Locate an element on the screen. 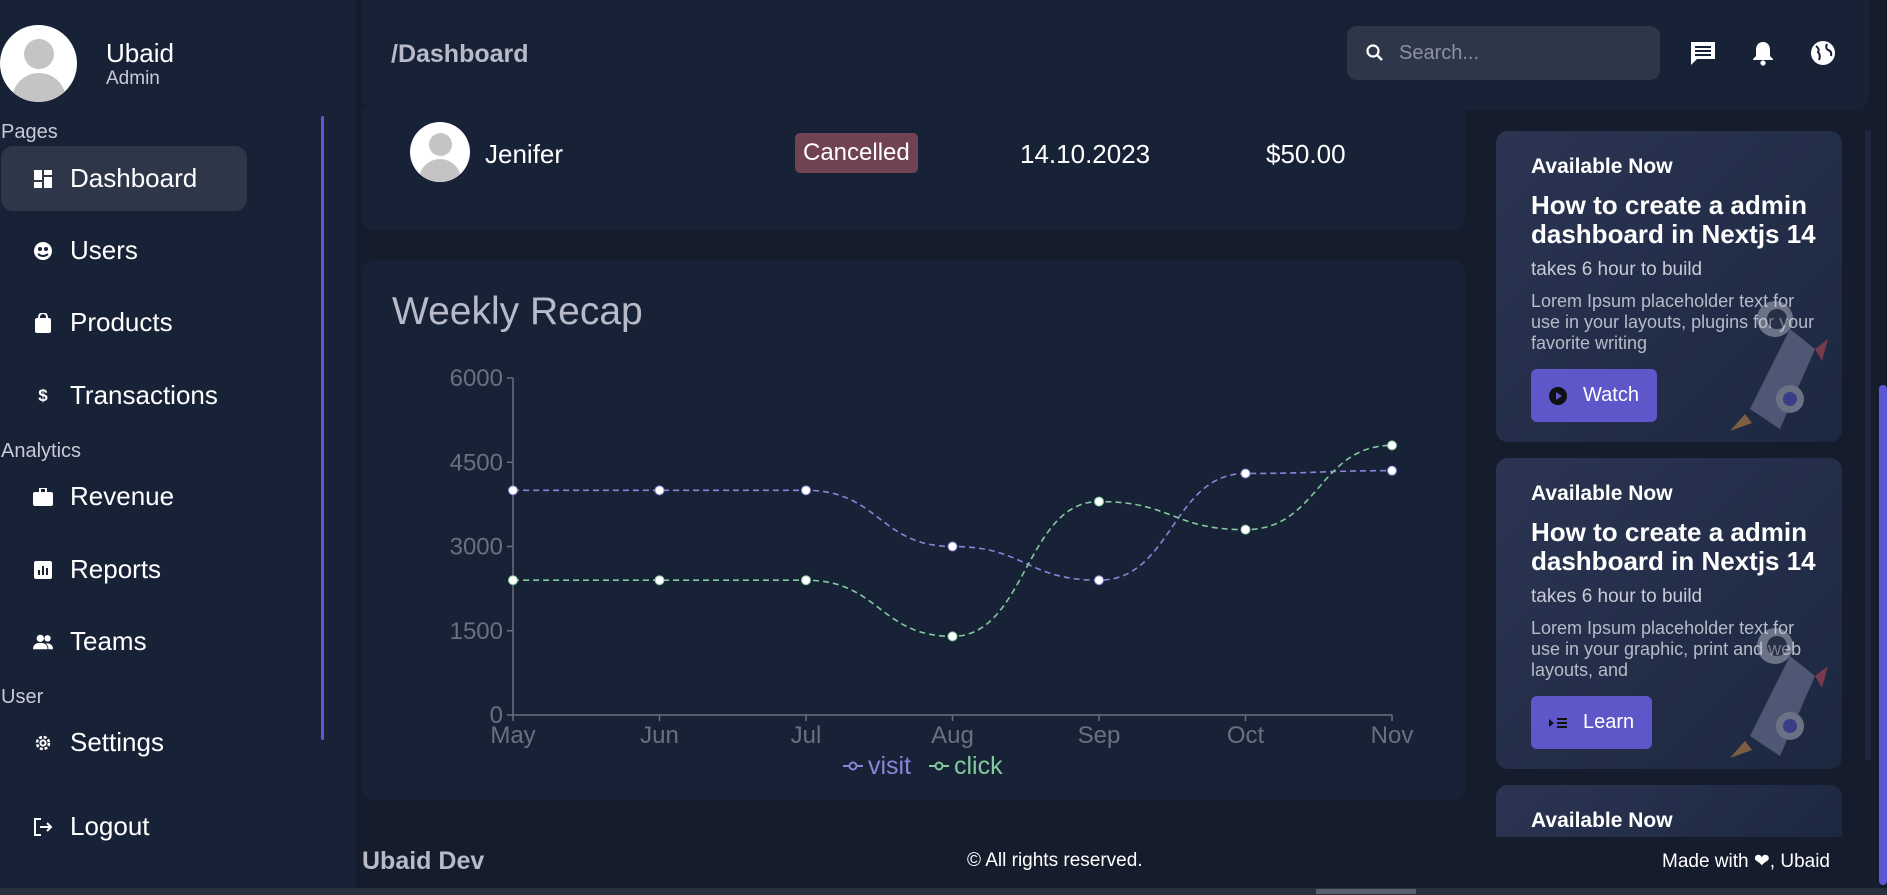  sidebar-item-revenue: Revenue is located at coordinates (124, 496).